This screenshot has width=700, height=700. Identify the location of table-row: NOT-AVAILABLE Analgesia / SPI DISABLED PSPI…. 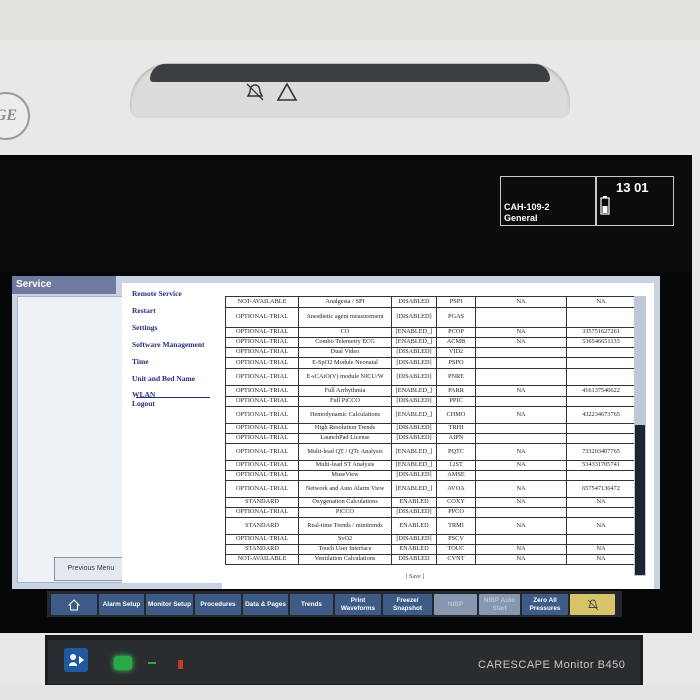
(430, 302).